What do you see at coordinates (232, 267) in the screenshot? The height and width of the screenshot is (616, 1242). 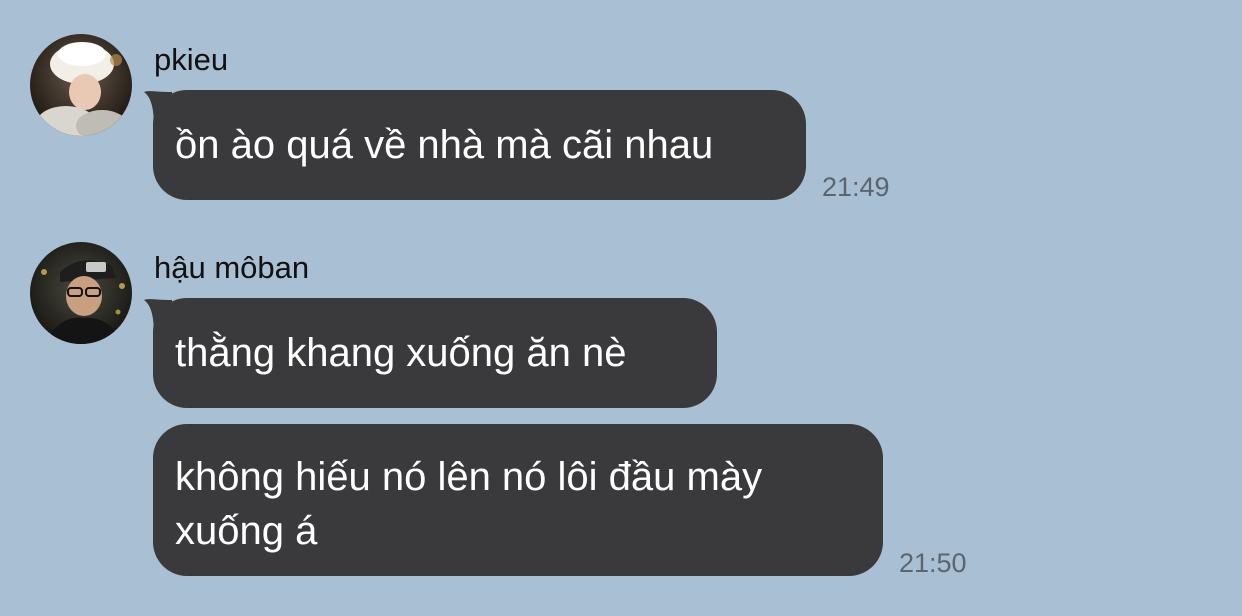 I see `sender-name: hậu môban` at bounding box center [232, 267].